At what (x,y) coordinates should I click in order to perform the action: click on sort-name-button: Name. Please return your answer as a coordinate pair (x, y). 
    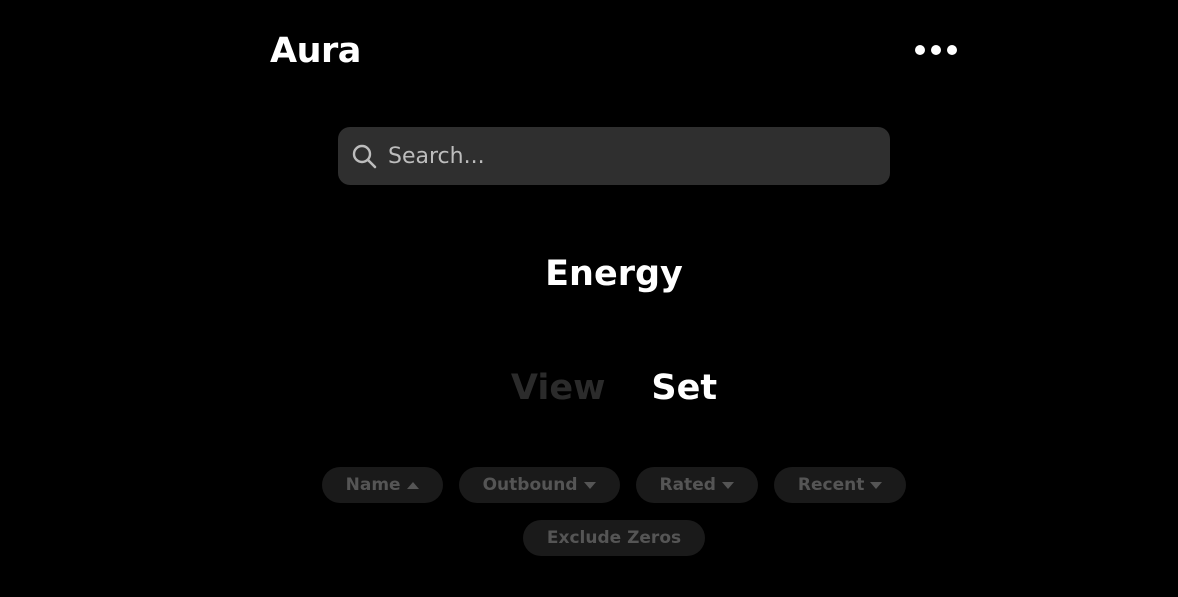
    Looking at the image, I should click on (382, 485).